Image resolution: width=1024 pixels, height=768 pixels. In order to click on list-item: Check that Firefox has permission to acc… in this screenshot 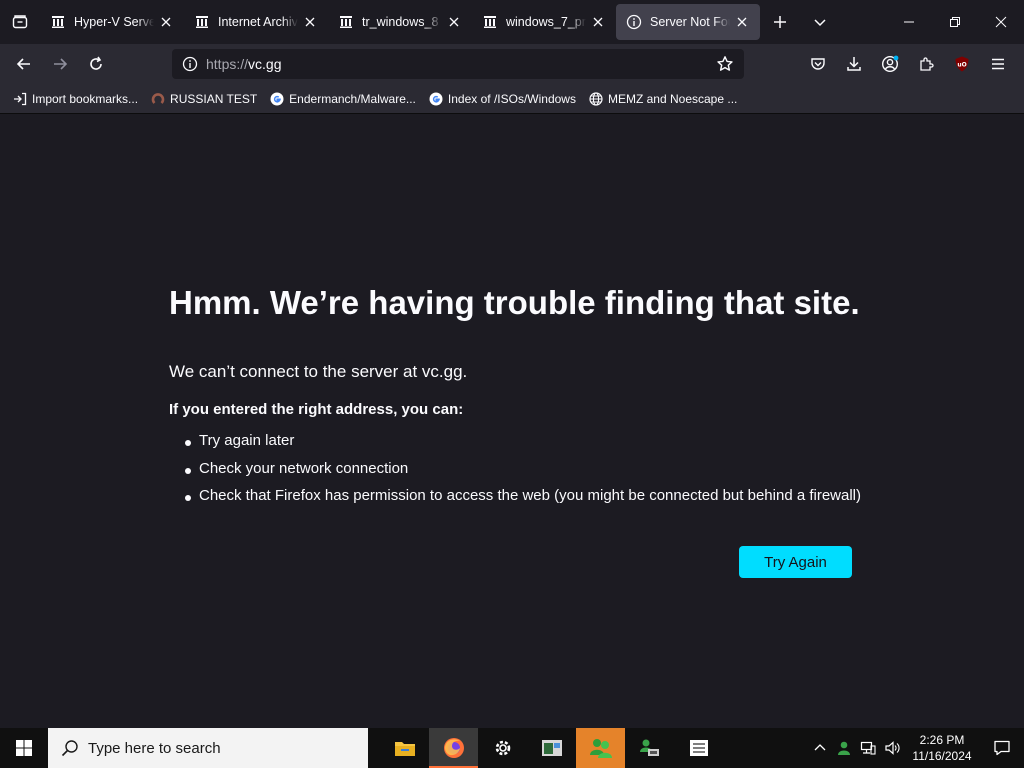, I will do `click(523, 501)`.